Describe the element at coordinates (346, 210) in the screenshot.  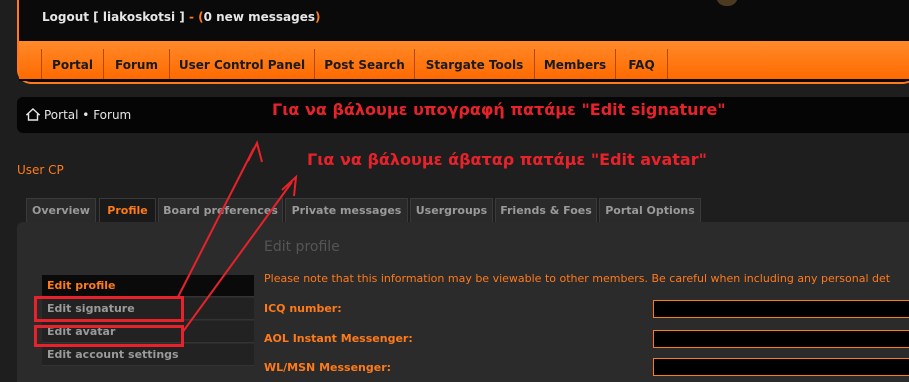
I see `tab-private-messages: Private messages` at that location.